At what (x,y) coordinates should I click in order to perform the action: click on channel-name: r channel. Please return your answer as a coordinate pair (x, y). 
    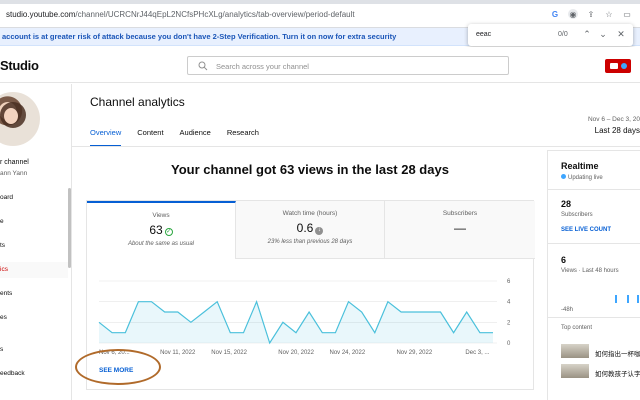
    Looking at the image, I should click on (14, 162).